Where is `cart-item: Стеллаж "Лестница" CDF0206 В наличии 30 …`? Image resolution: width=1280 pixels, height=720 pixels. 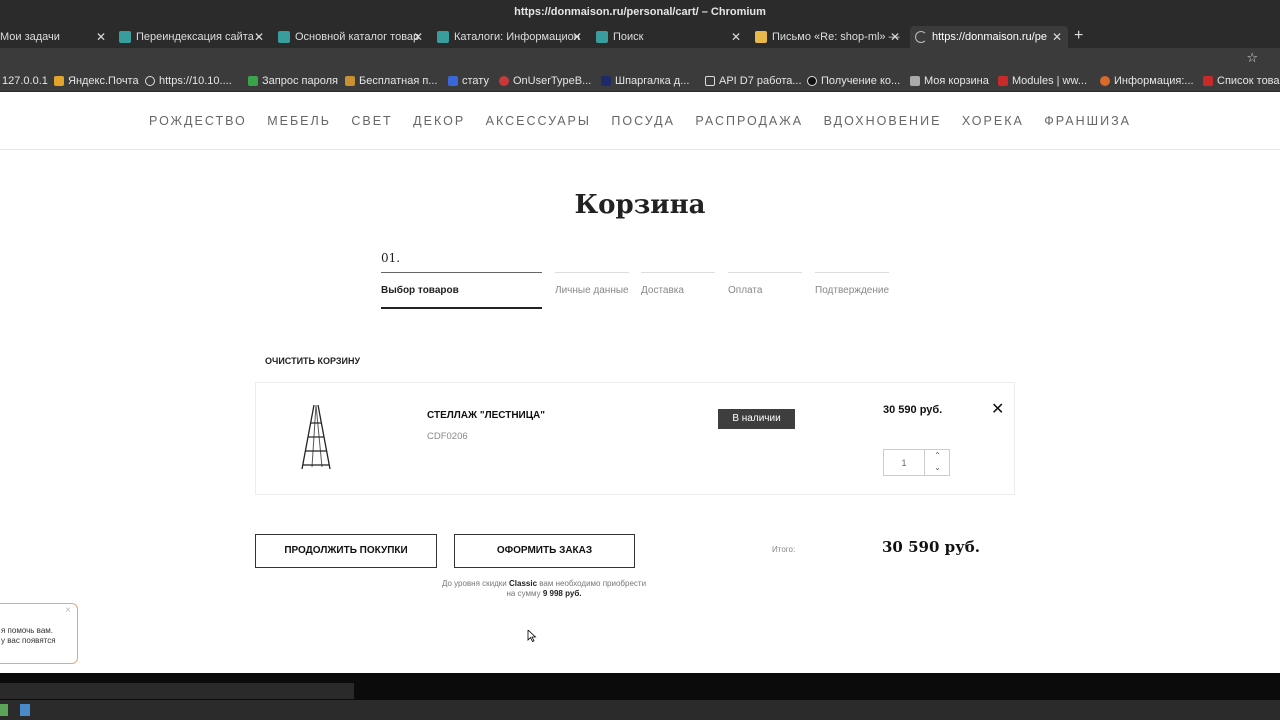 cart-item: Стеллаж "Лестница" CDF0206 В наличии 30 … is located at coordinates (635, 438).